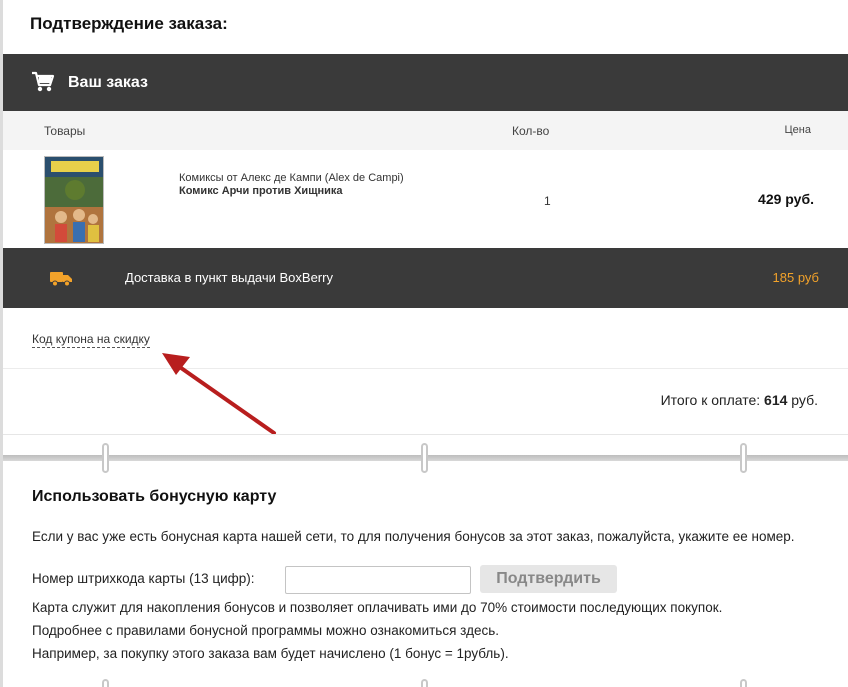 The height and width of the screenshot is (687, 848). I want to click on order-table-header: Товары Кол-во Цена, so click(425, 130).